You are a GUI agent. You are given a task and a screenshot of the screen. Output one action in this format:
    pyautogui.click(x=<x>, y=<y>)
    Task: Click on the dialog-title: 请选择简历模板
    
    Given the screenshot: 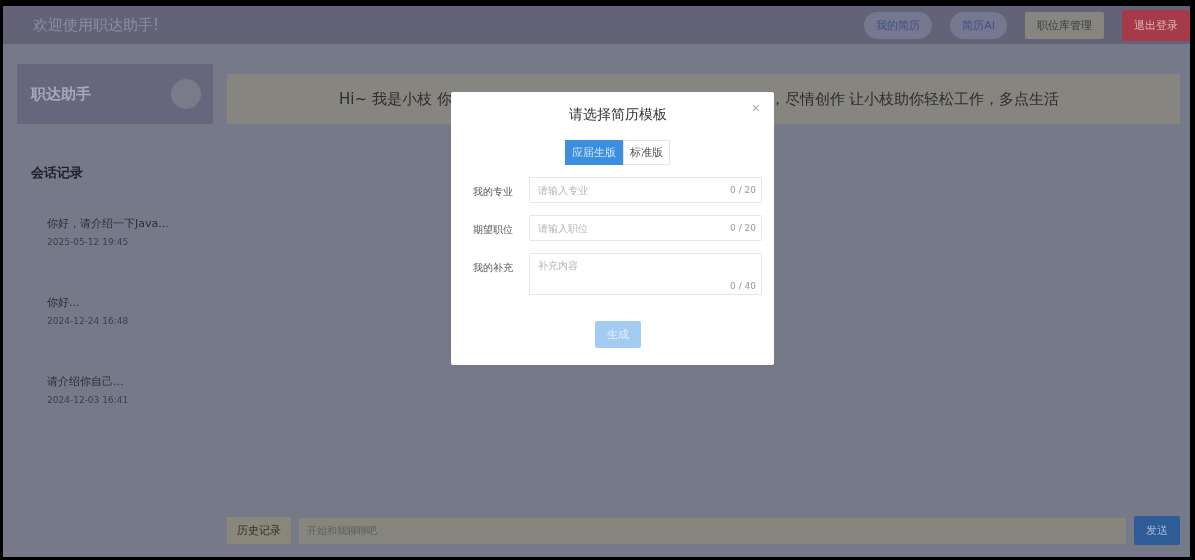 What is the action you would take?
    pyautogui.click(x=617, y=115)
    